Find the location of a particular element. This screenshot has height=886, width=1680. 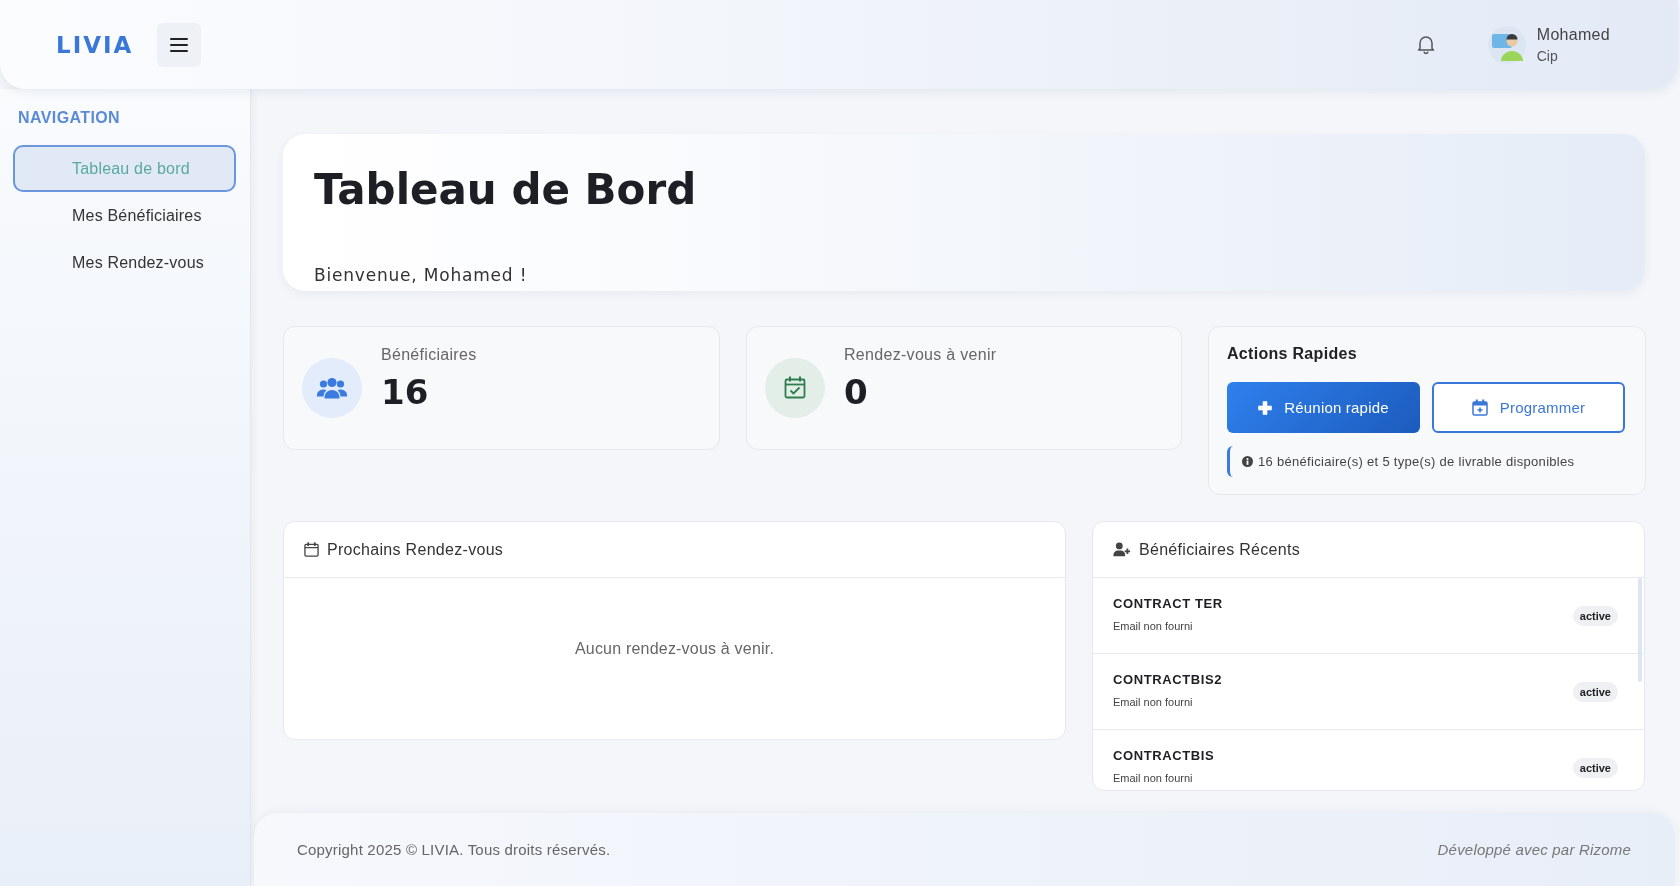

calendar-icon is located at coordinates (311, 549).